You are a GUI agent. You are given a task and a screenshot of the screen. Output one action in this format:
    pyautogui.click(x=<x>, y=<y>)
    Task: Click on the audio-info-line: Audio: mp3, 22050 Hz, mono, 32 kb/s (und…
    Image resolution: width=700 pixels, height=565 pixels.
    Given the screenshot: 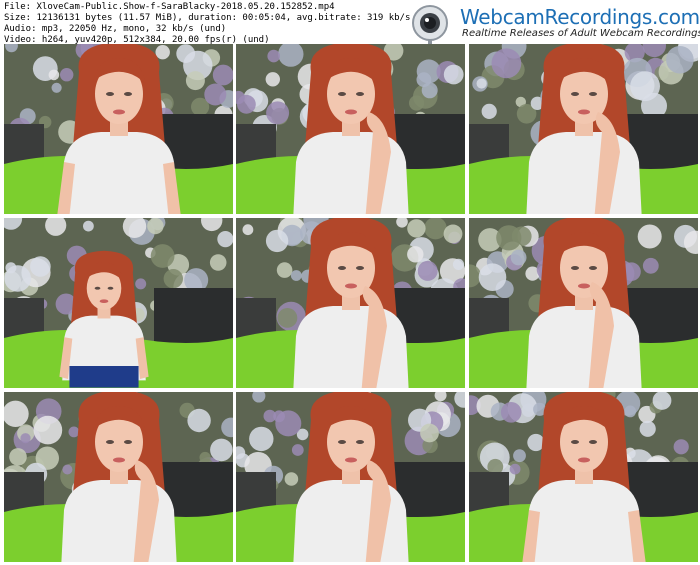 What is the action you would take?
    pyautogui.click(x=115, y=29)
    